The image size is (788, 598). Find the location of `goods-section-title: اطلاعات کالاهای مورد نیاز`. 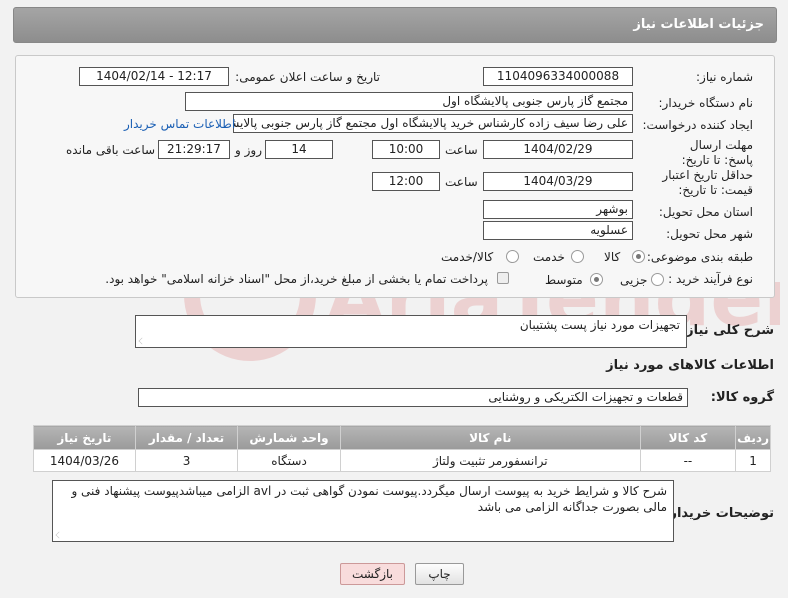

goods-section-title: اطلاعات کالاهای مورد نیاز is located at coordinates (690, 365).